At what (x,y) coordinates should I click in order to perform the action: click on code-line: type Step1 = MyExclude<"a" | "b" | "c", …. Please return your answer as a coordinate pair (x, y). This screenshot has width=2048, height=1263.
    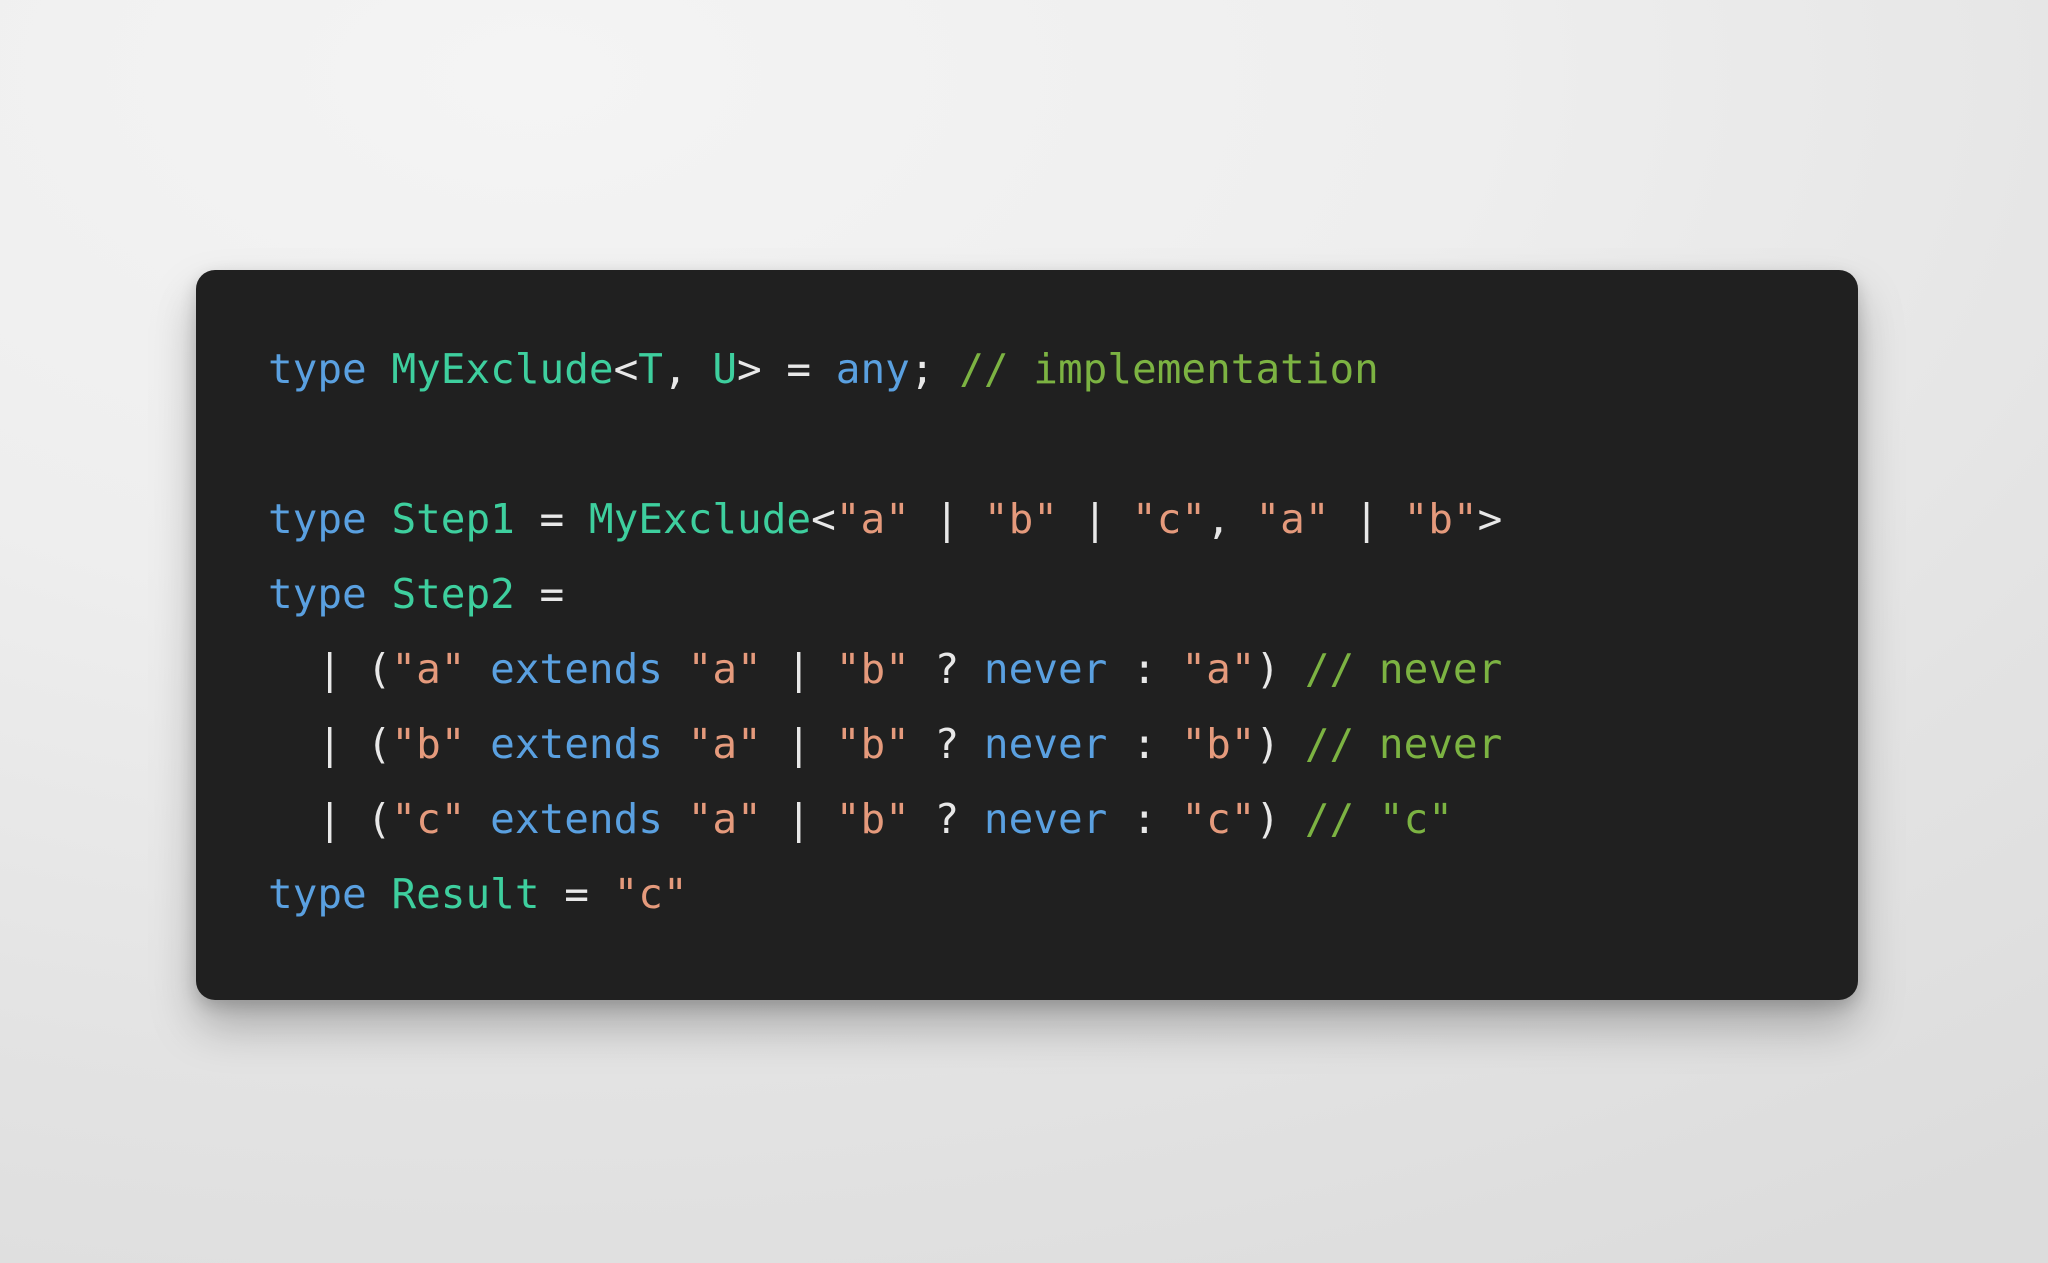
    Looking at the image, I should click on (1051, 519).